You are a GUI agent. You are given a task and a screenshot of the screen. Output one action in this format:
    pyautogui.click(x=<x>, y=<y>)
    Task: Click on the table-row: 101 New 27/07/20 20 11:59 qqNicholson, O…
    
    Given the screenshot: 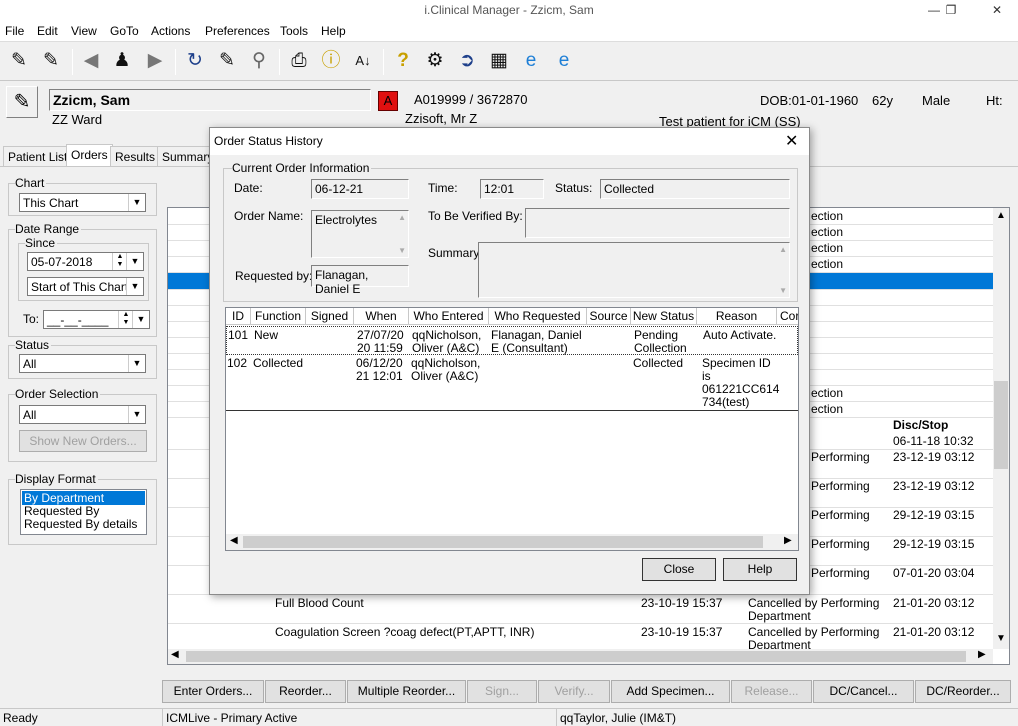 What is the action you would take?
    pyautogui.click(x=512, y=340)
    